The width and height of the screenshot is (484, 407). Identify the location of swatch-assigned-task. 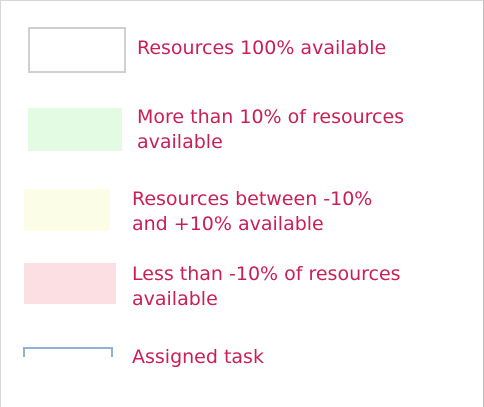
(68, 352).